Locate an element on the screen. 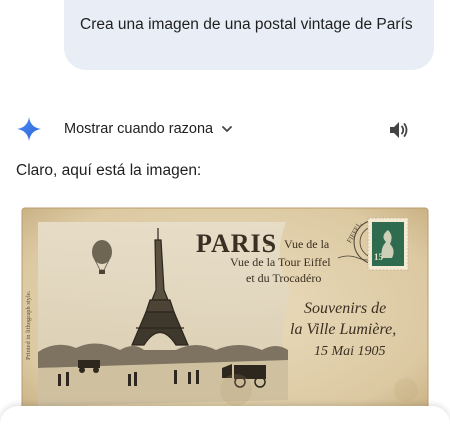 This screenshot has height=436, width=450. reasoning-toggle: Mostrar cuando razona is located at coordinates (216, 129).